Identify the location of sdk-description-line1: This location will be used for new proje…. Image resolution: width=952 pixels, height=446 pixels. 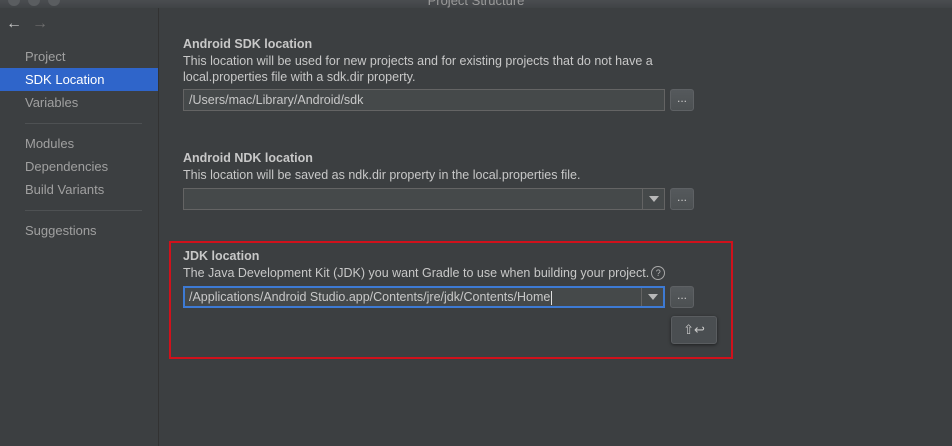
(418, 61).